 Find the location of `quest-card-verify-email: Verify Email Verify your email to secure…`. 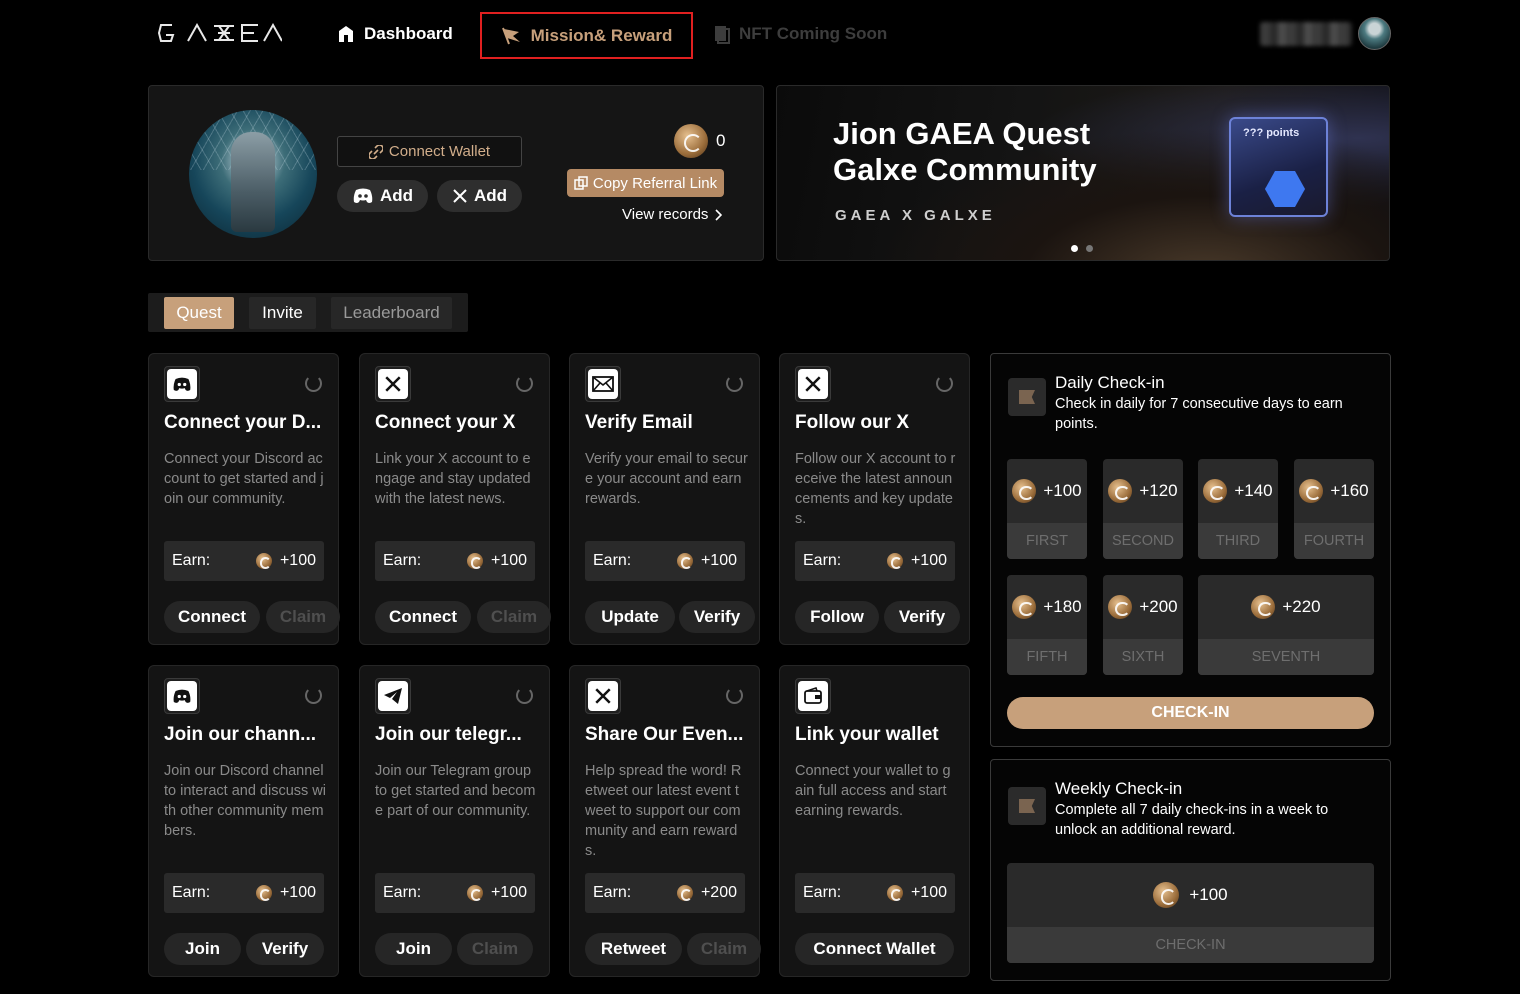

quest-card-verify-email: Verify Email Verify your email to secure… is located at coordinates (664, 499).